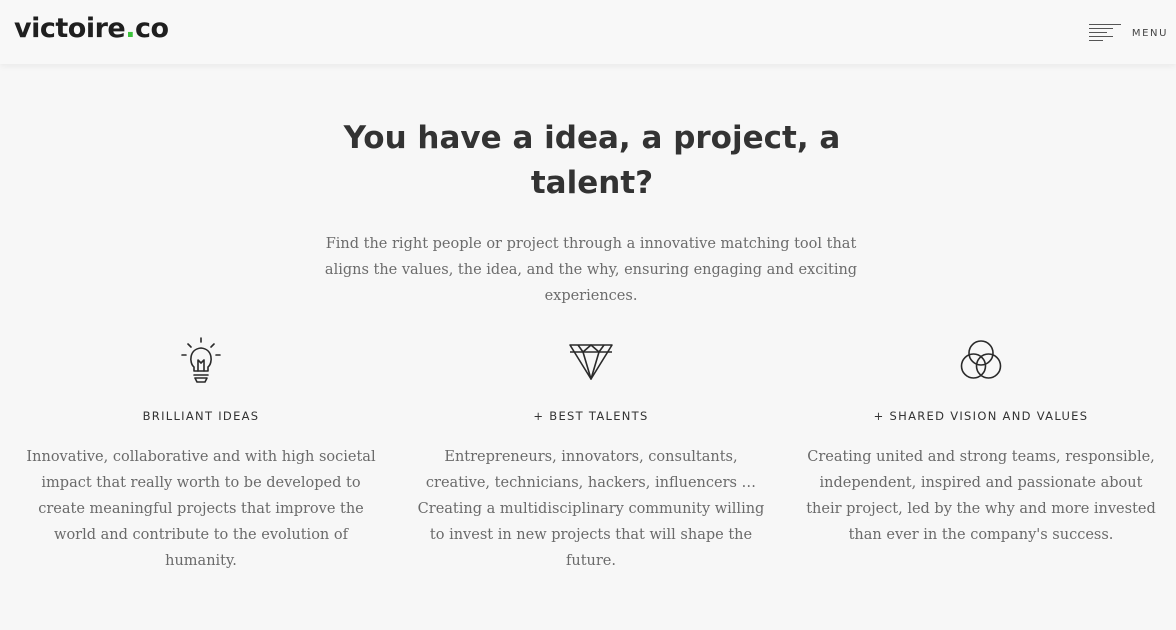 The image size is (1176, 630). I want to click on diamond-icon, so click(591, 362).